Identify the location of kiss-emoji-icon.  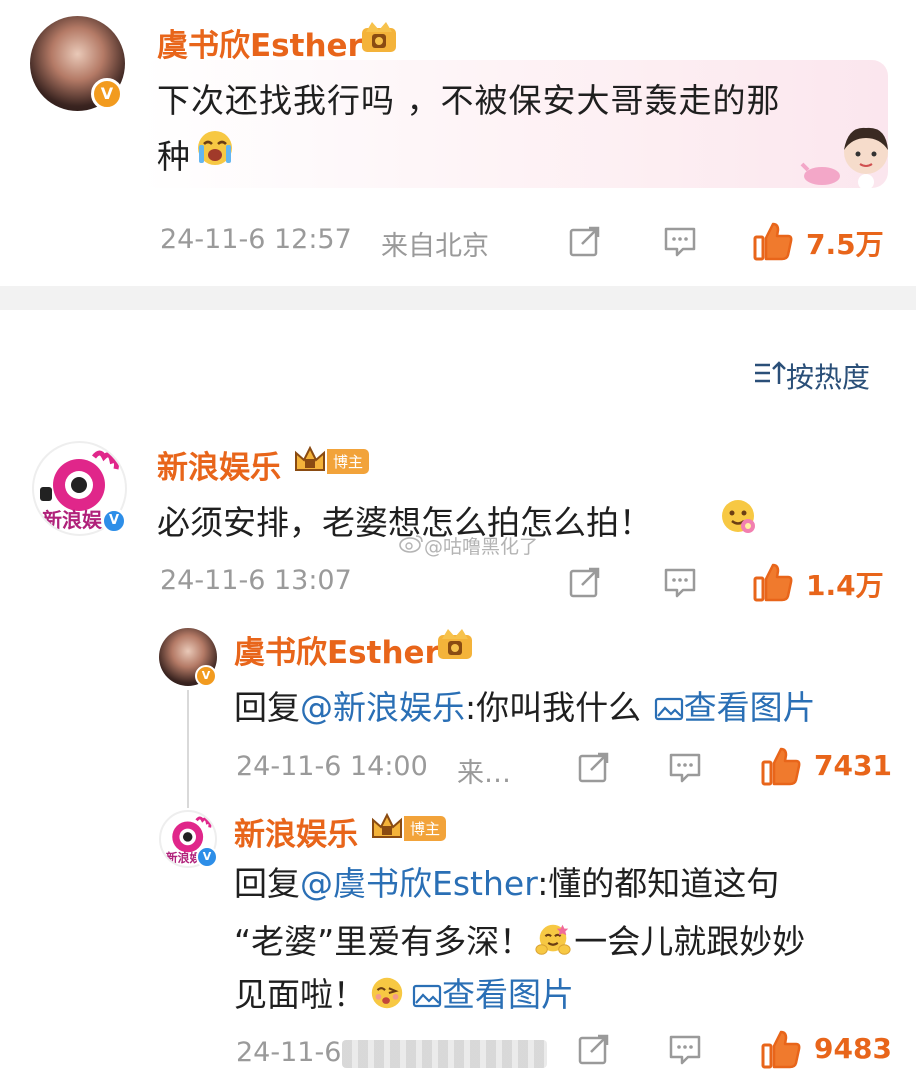
(387, 997).